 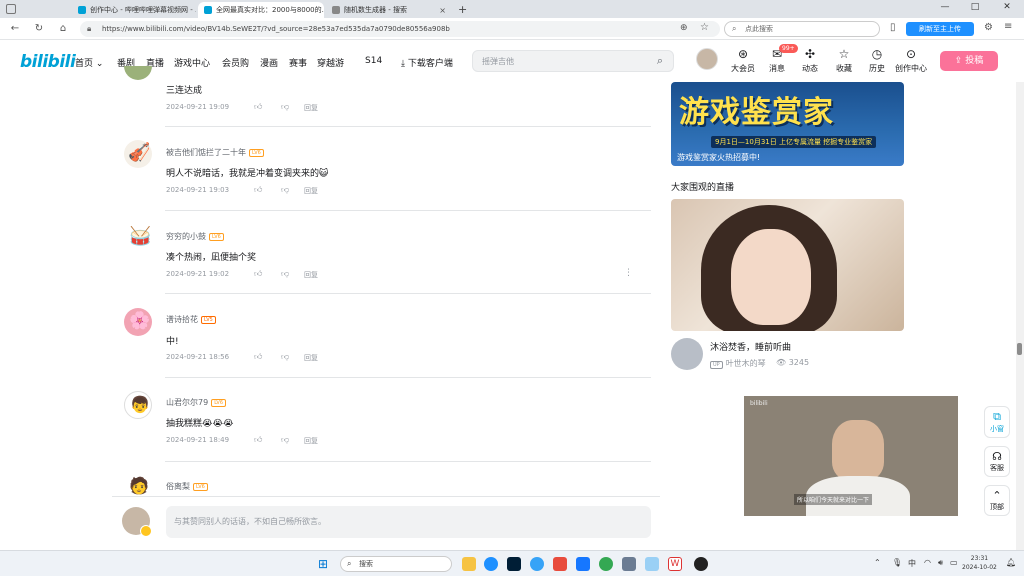 What do you see at coordinates (138, 154) in the screenshot?
I see `avatar: 🎻` at bounding box center [138, 154].